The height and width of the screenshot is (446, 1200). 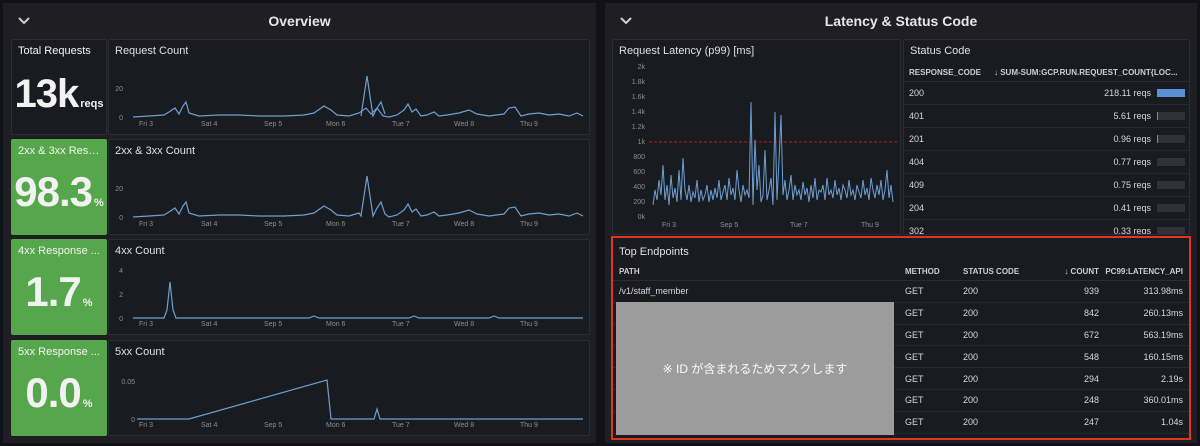 I want to click on y-tick: 600, so click(x=639, y=172).